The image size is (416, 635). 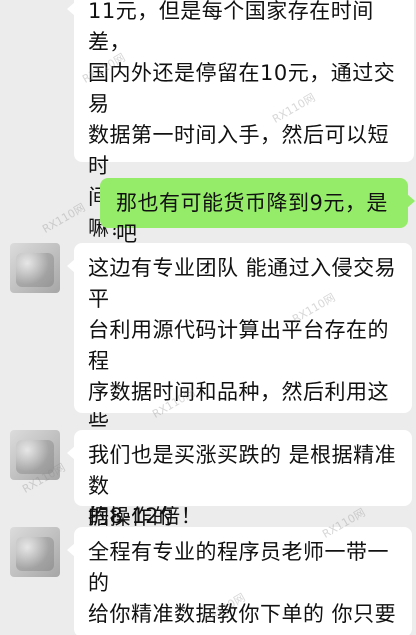 I want to click on watermark: RX110网, so click(x=64, y=218).